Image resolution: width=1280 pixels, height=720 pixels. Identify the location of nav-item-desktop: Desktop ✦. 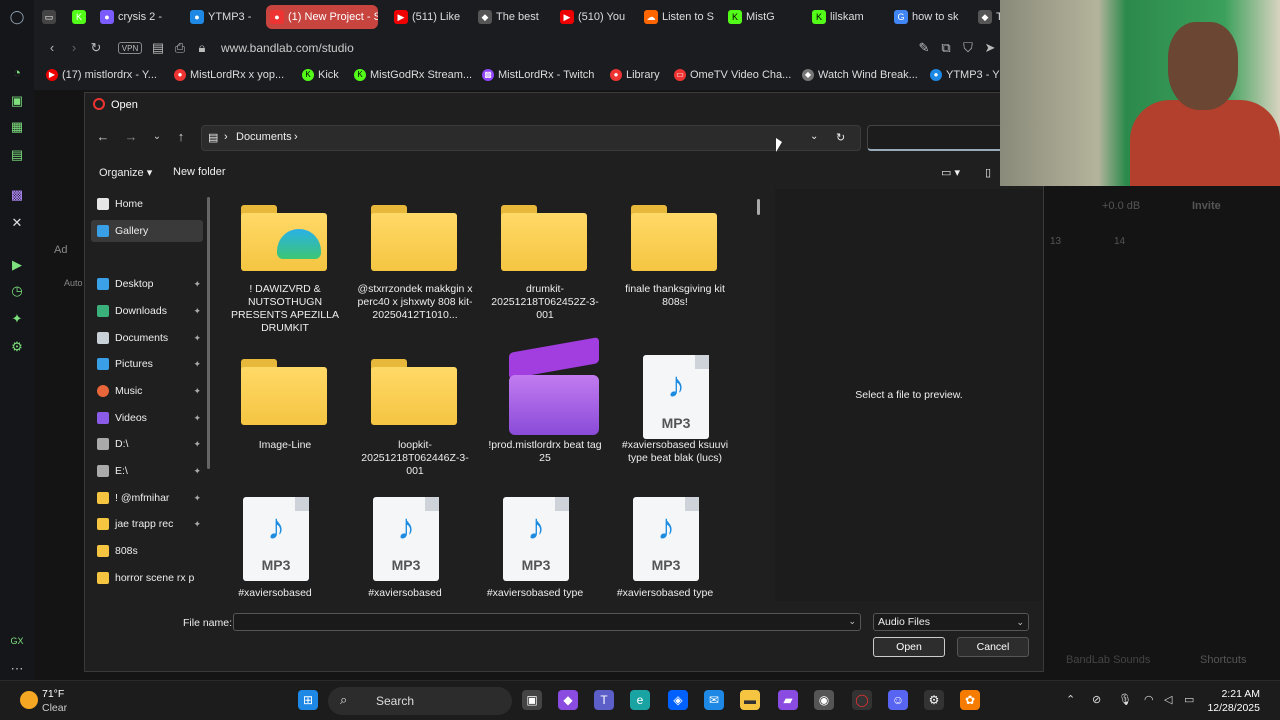
(147, 284).